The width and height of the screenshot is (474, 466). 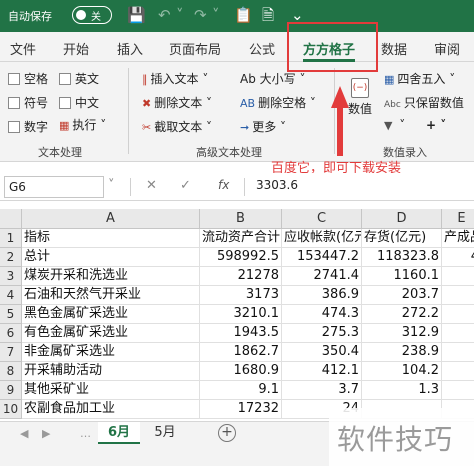 What do you see at coordinates (11, 219) in the screenshot?
I see `select-all-corner` at bounding box center [11, 219].